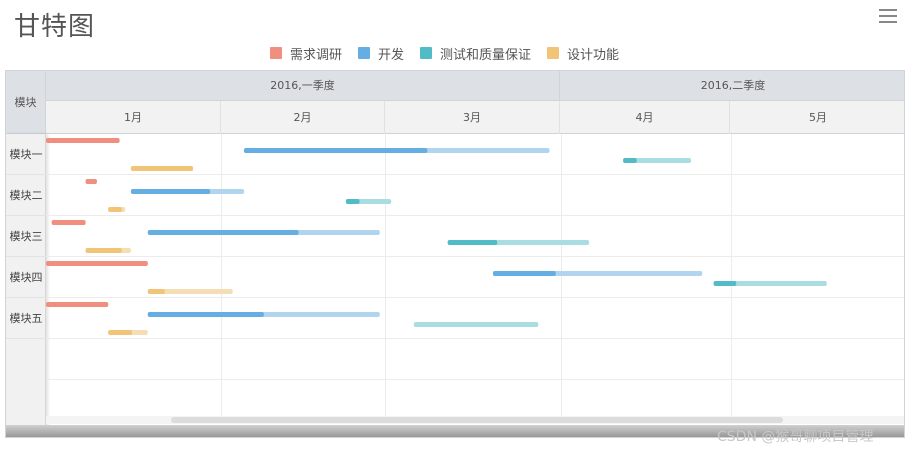 This screenshot has width=910, height=450. I want to click on legend-item-testing: 测试和质量保证, so click(475, 53).